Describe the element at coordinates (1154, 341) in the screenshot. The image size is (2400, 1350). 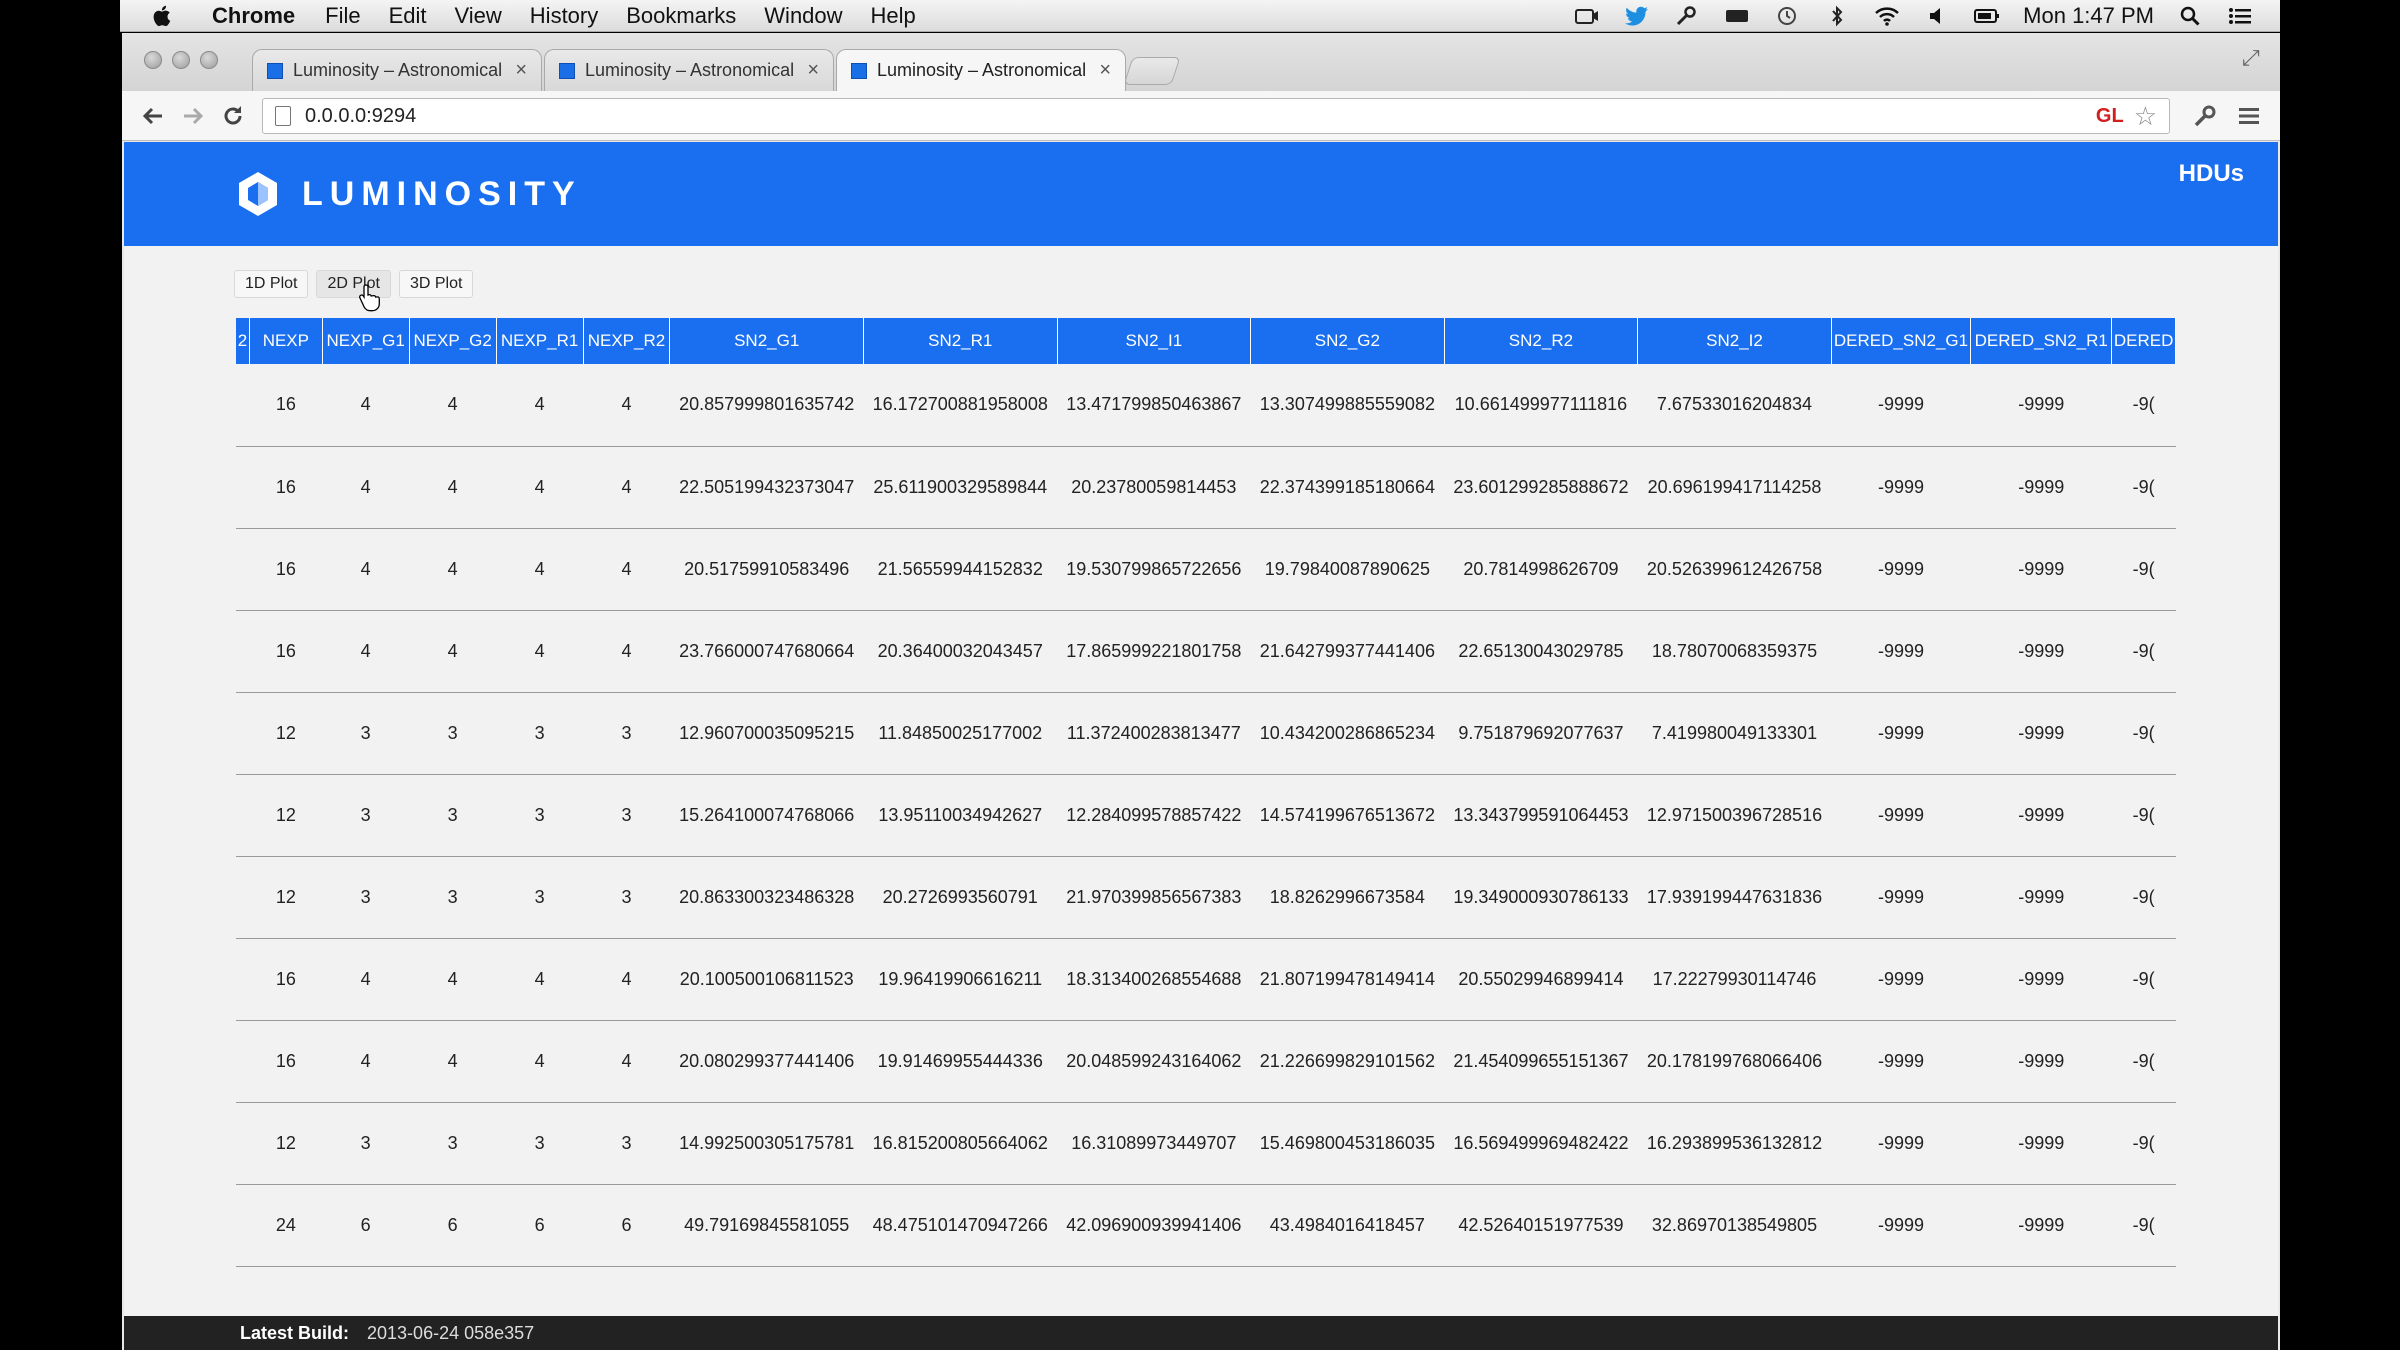
I see `column-header: SN2_I1` at that location.